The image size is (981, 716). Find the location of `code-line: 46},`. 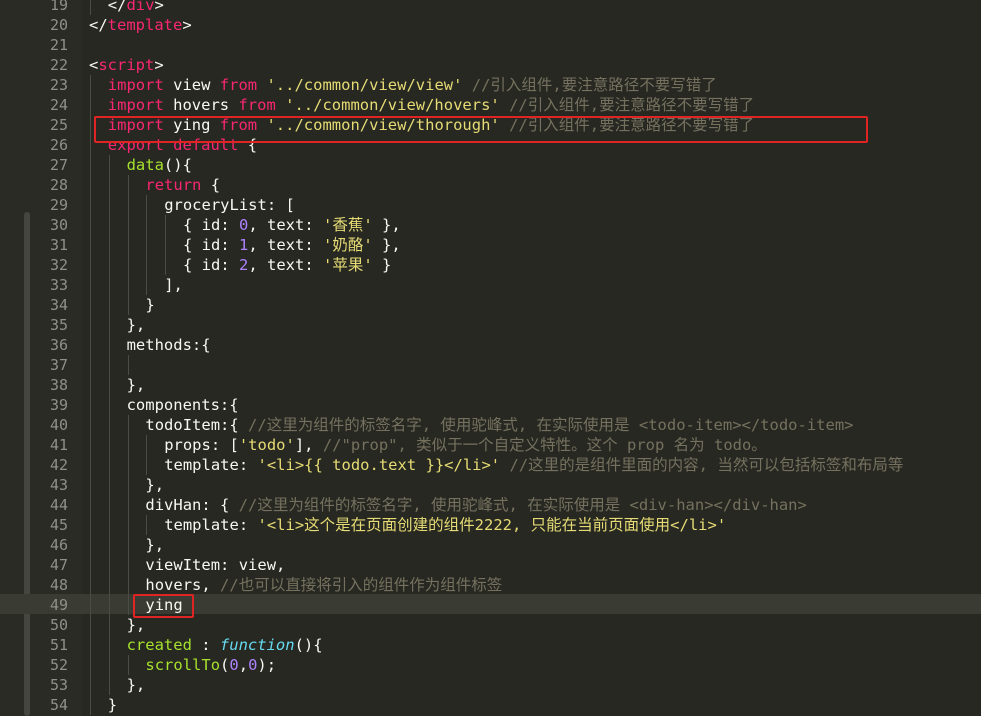

code-line: 46}, is located at coordinates (490, 545).